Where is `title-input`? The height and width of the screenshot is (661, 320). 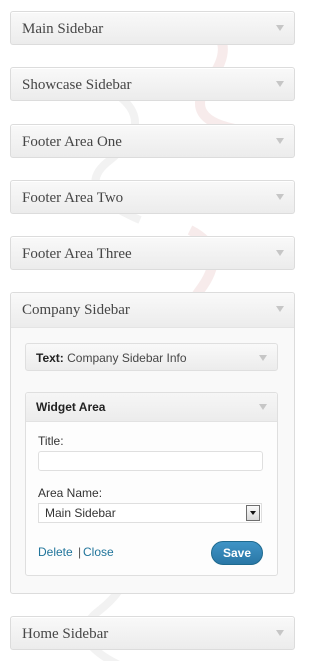 title-input is located at coordinates (150, 461).